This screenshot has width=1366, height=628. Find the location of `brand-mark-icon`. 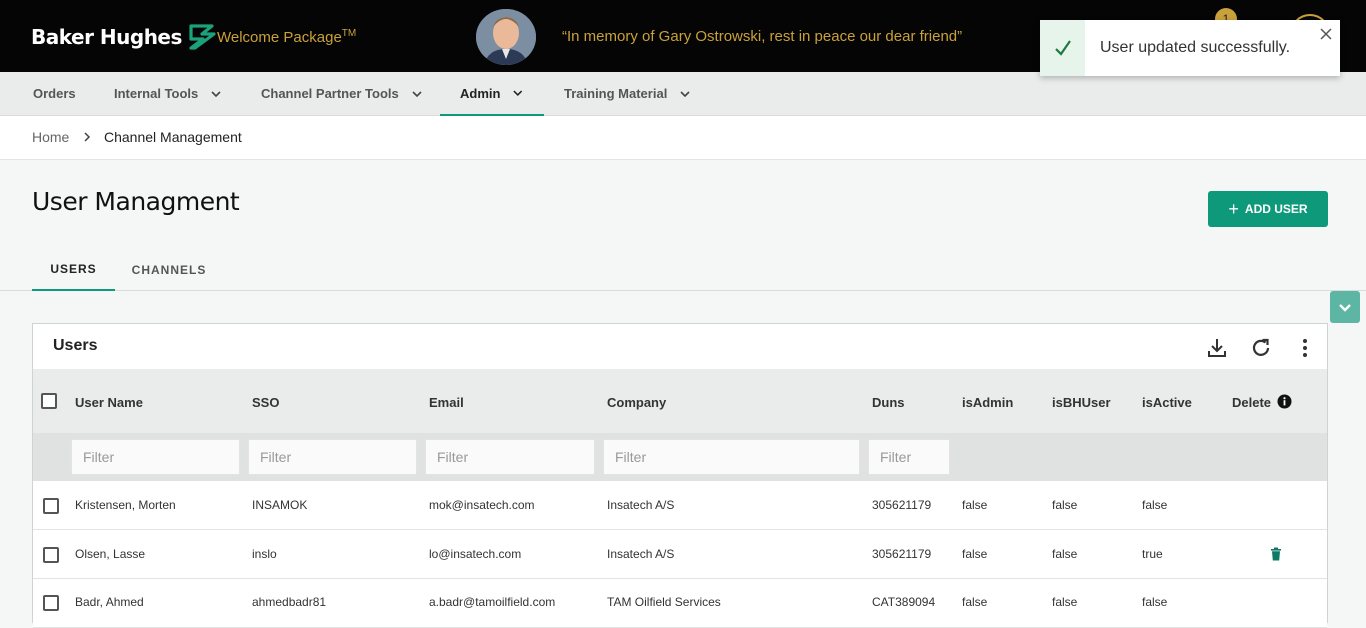

brand-mark-icon is located at coordinates (202, 37).